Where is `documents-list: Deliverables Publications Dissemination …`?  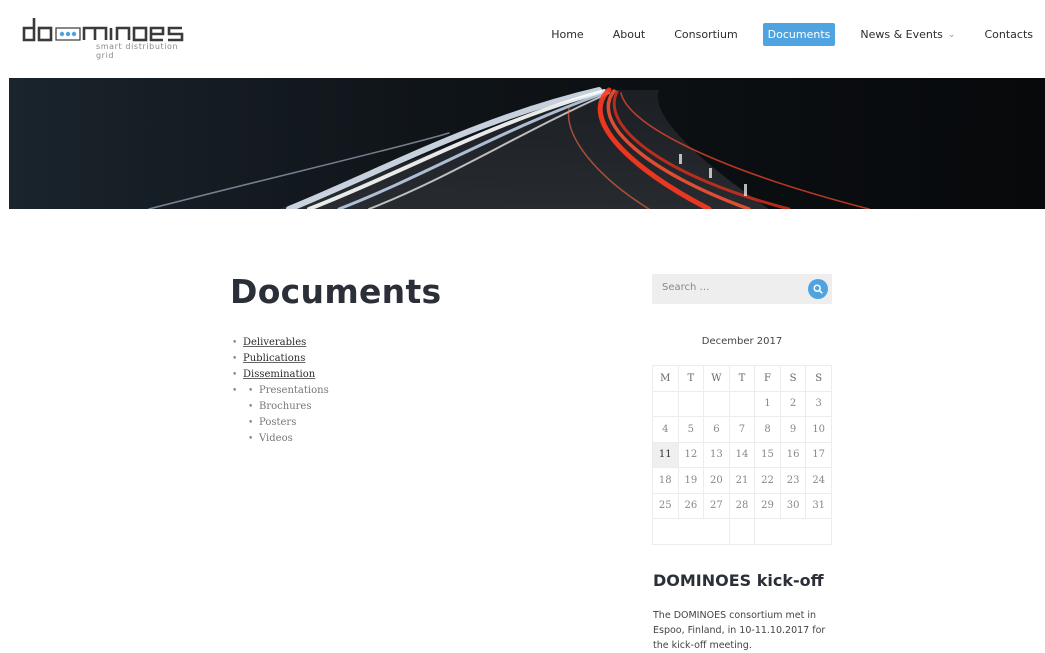 documents-list: Deliverables Publications Dissemination … is located at coordinates (279, 391).